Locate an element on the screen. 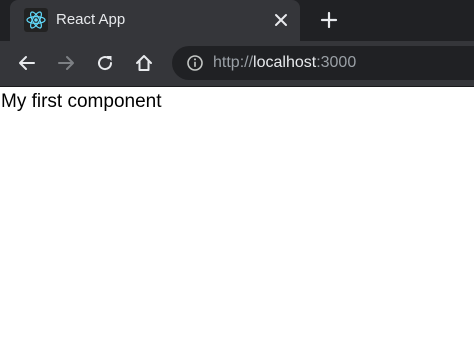  info-icon is located at coordinates (195, 63).